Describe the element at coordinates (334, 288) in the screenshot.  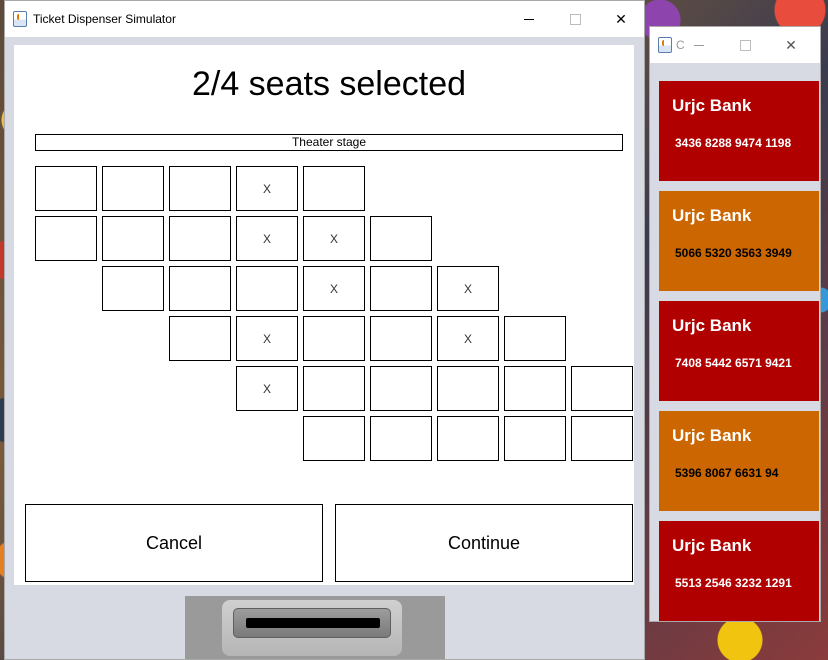
I see `seat-r3-c4: X` at that location.